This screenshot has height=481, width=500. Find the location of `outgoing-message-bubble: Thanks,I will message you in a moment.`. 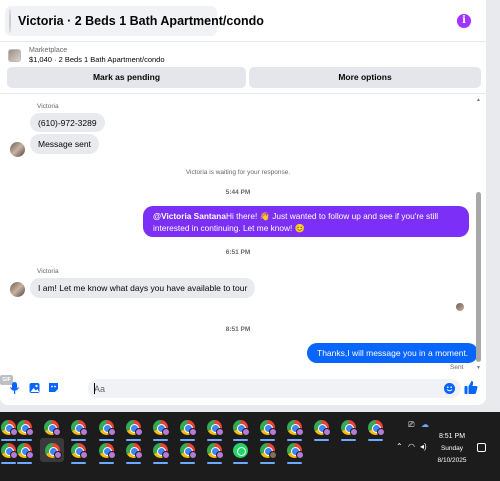

outgoing-message-bubble: Thanks,I will message you in a moment. is located at coordinates (393, 353).